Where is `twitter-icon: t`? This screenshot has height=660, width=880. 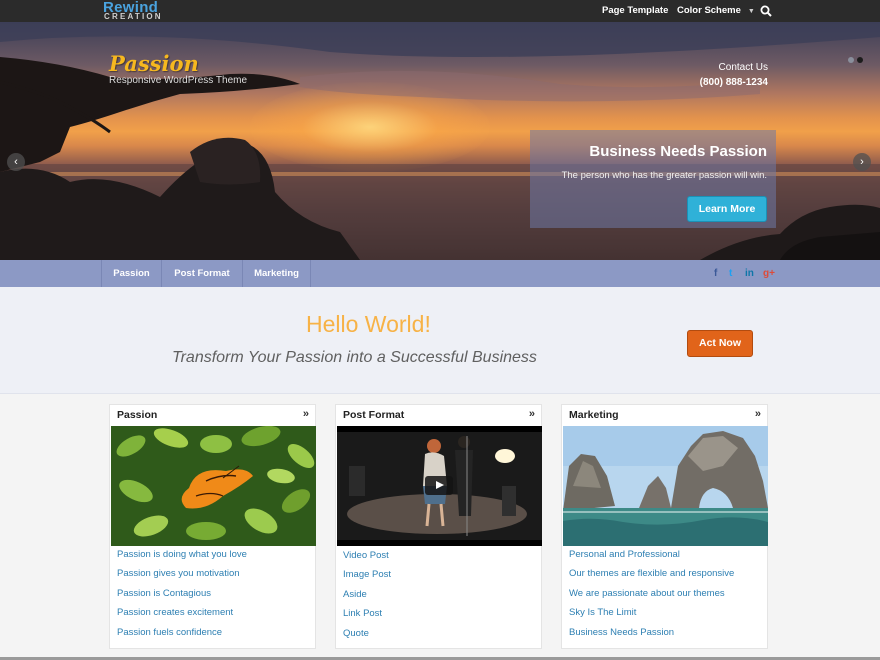
twitter-icon: t is located at coordinates (730, 274).